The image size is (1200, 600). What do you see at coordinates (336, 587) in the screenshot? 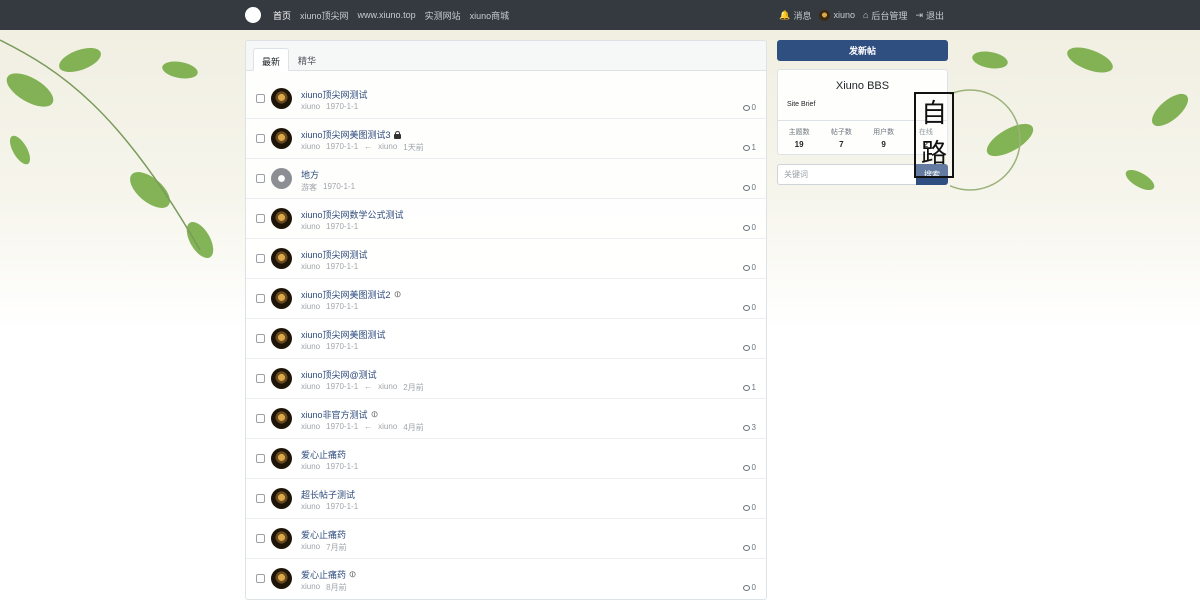
I see `thread-date: 8月前` at bounding box center [336, 587].